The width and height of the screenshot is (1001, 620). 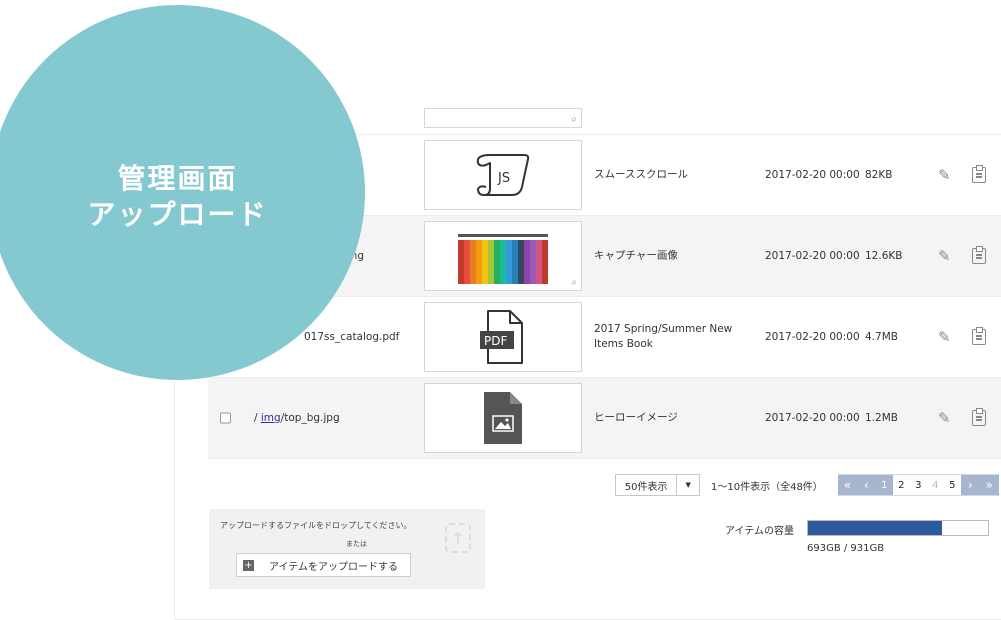 I want to click on file-thumbnail, so click(x=503, y=418).